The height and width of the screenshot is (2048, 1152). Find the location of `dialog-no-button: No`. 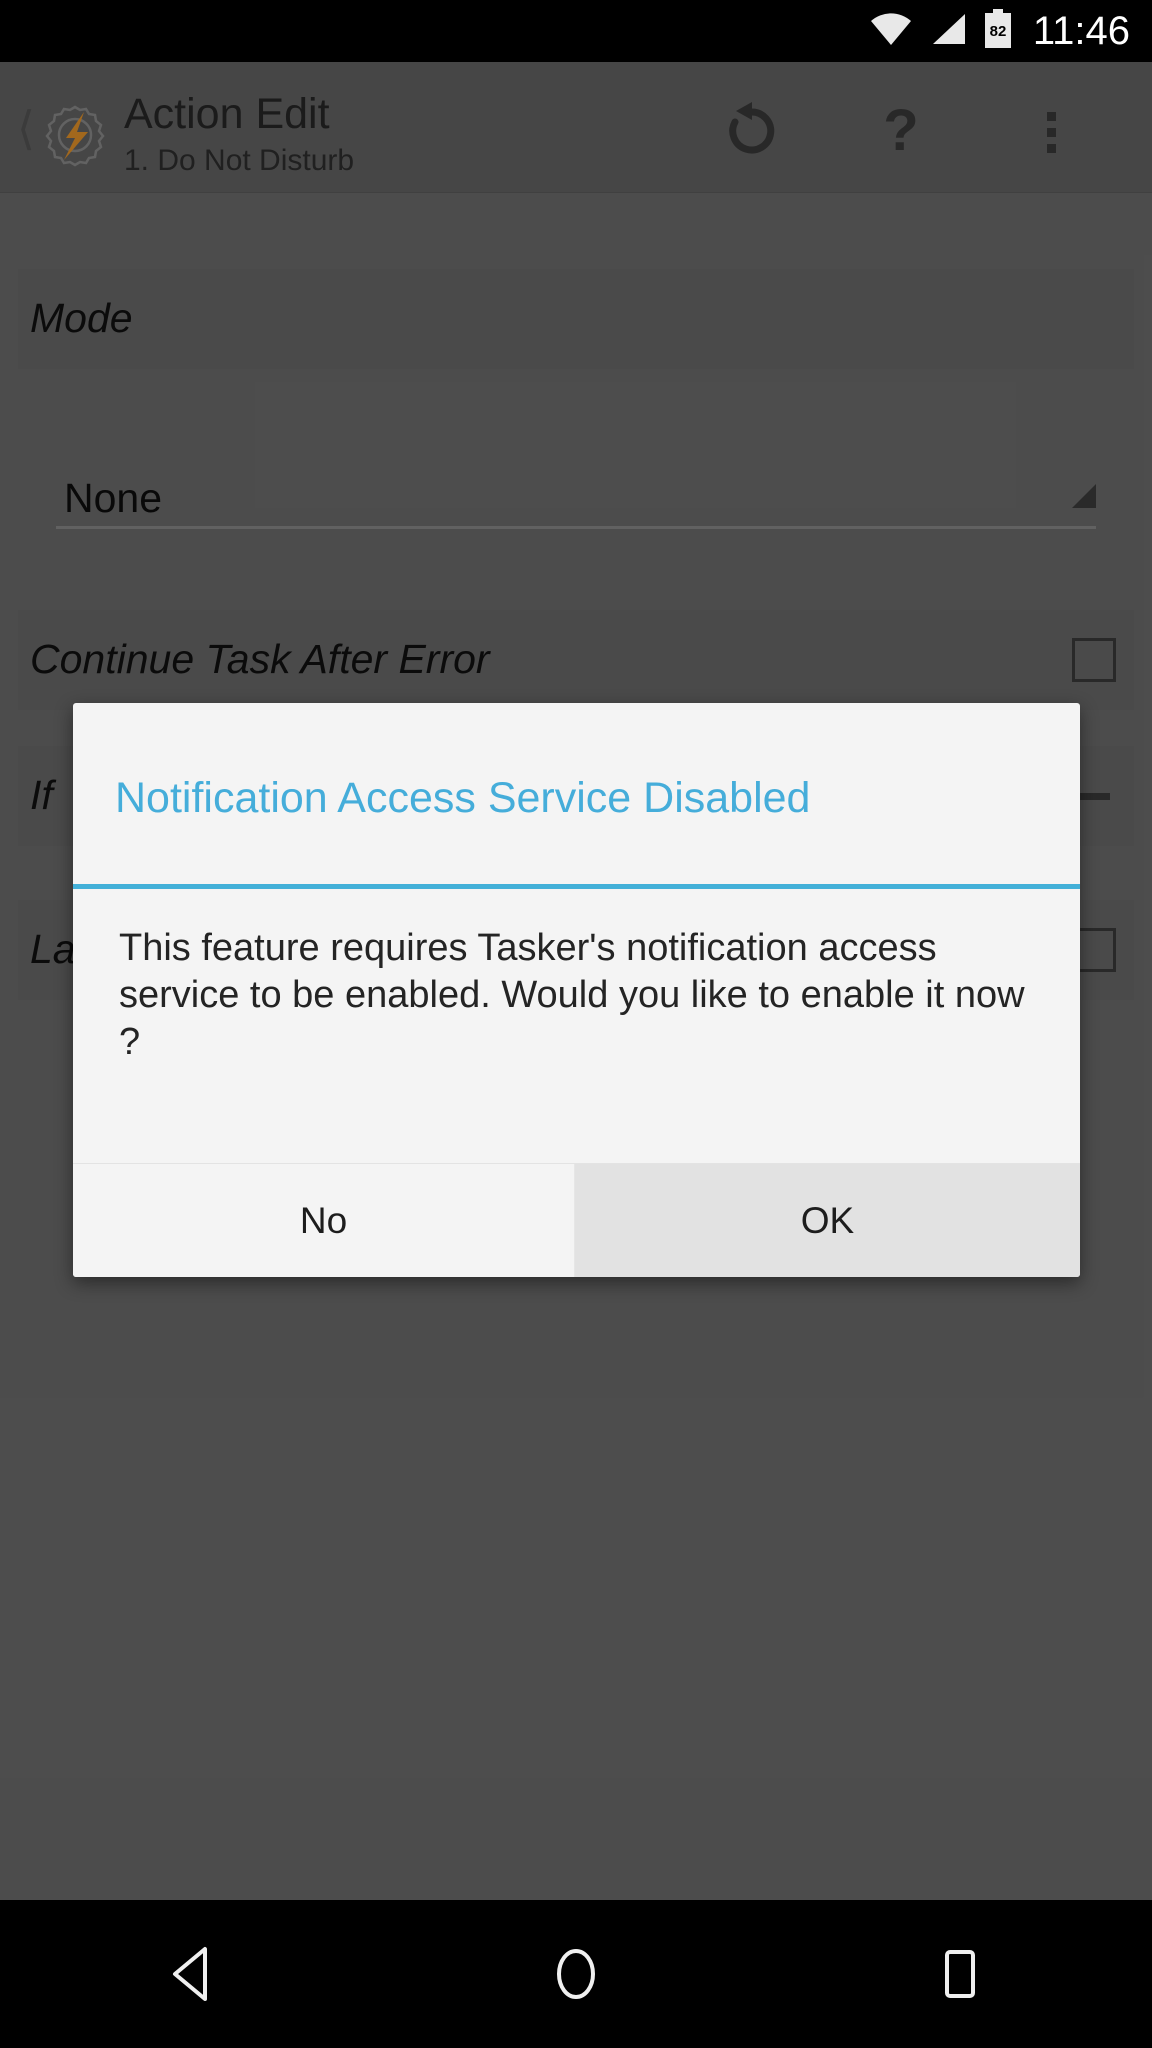

dialog-no-button: No is located at coordinates (324, 1220).